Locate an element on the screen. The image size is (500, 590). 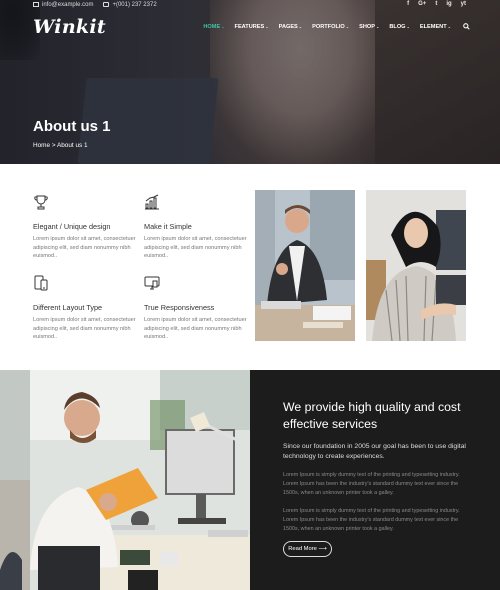
breadcrumb: Home > About us 1 is located at coordinates (60, 145).